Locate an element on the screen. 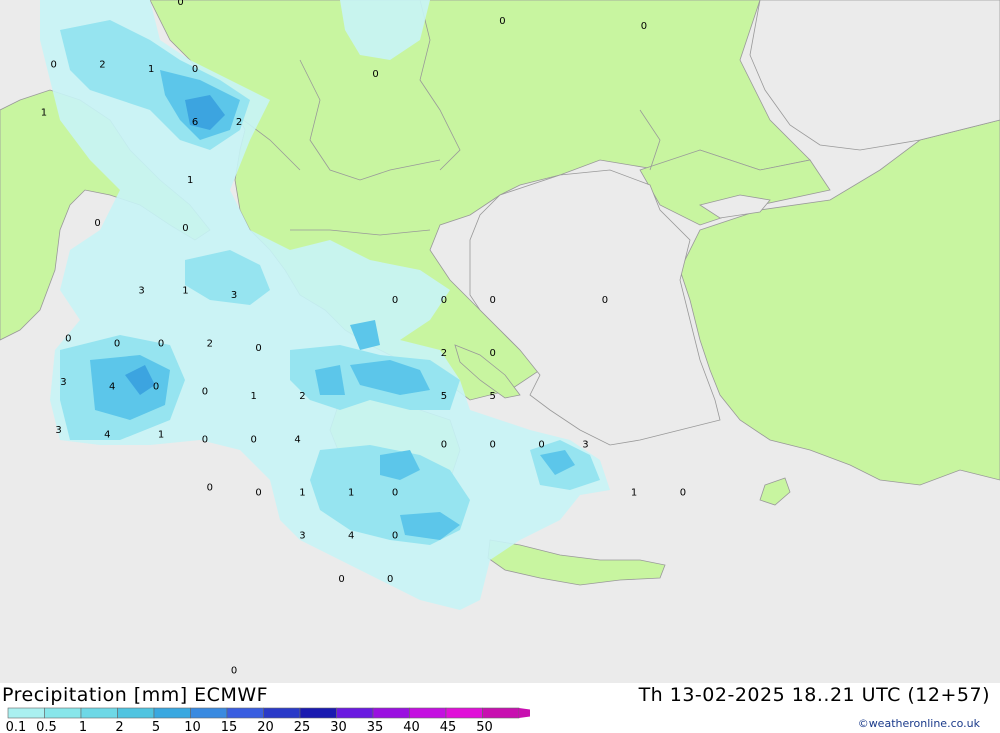 The height and width of the screenshot is (733, 1000). legend-tick-label: 0.1 is located at coordinates (16, 726).